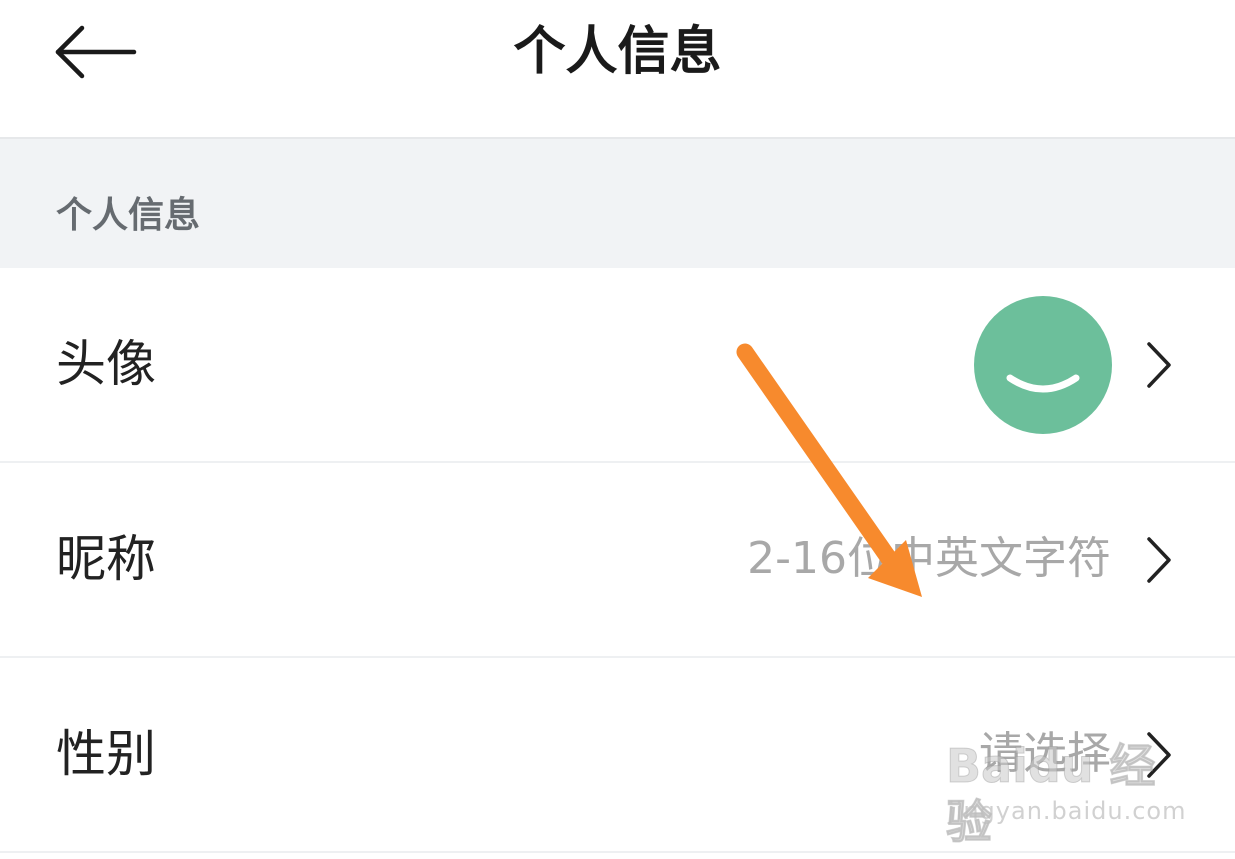 Image resolution: width=1235 pixels, height=859 pixels. I want to click on avatar-label: 头像, so click(106, 364).